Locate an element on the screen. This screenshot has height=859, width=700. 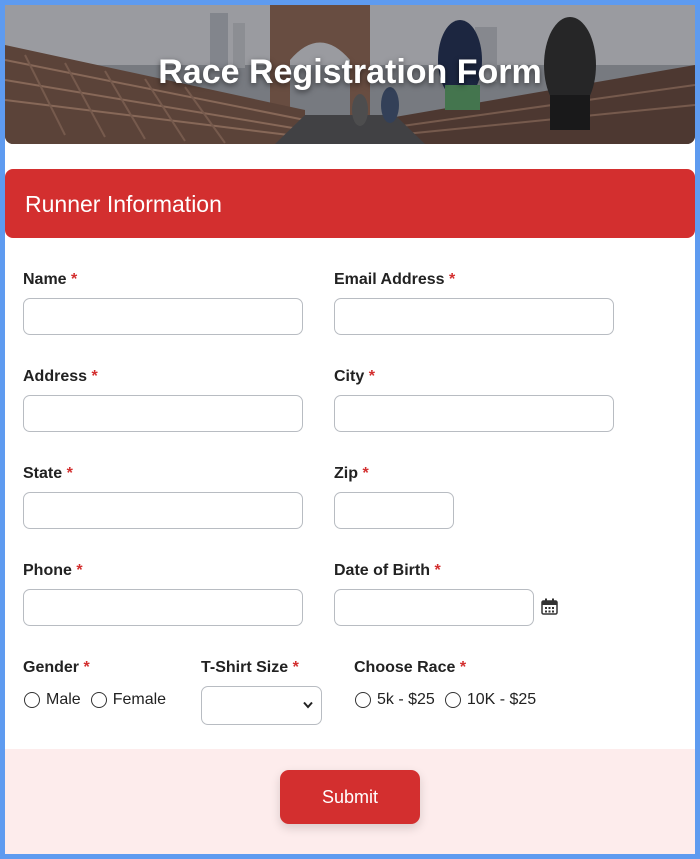
zip-label: Zip * is located at coordinates (351, 474).